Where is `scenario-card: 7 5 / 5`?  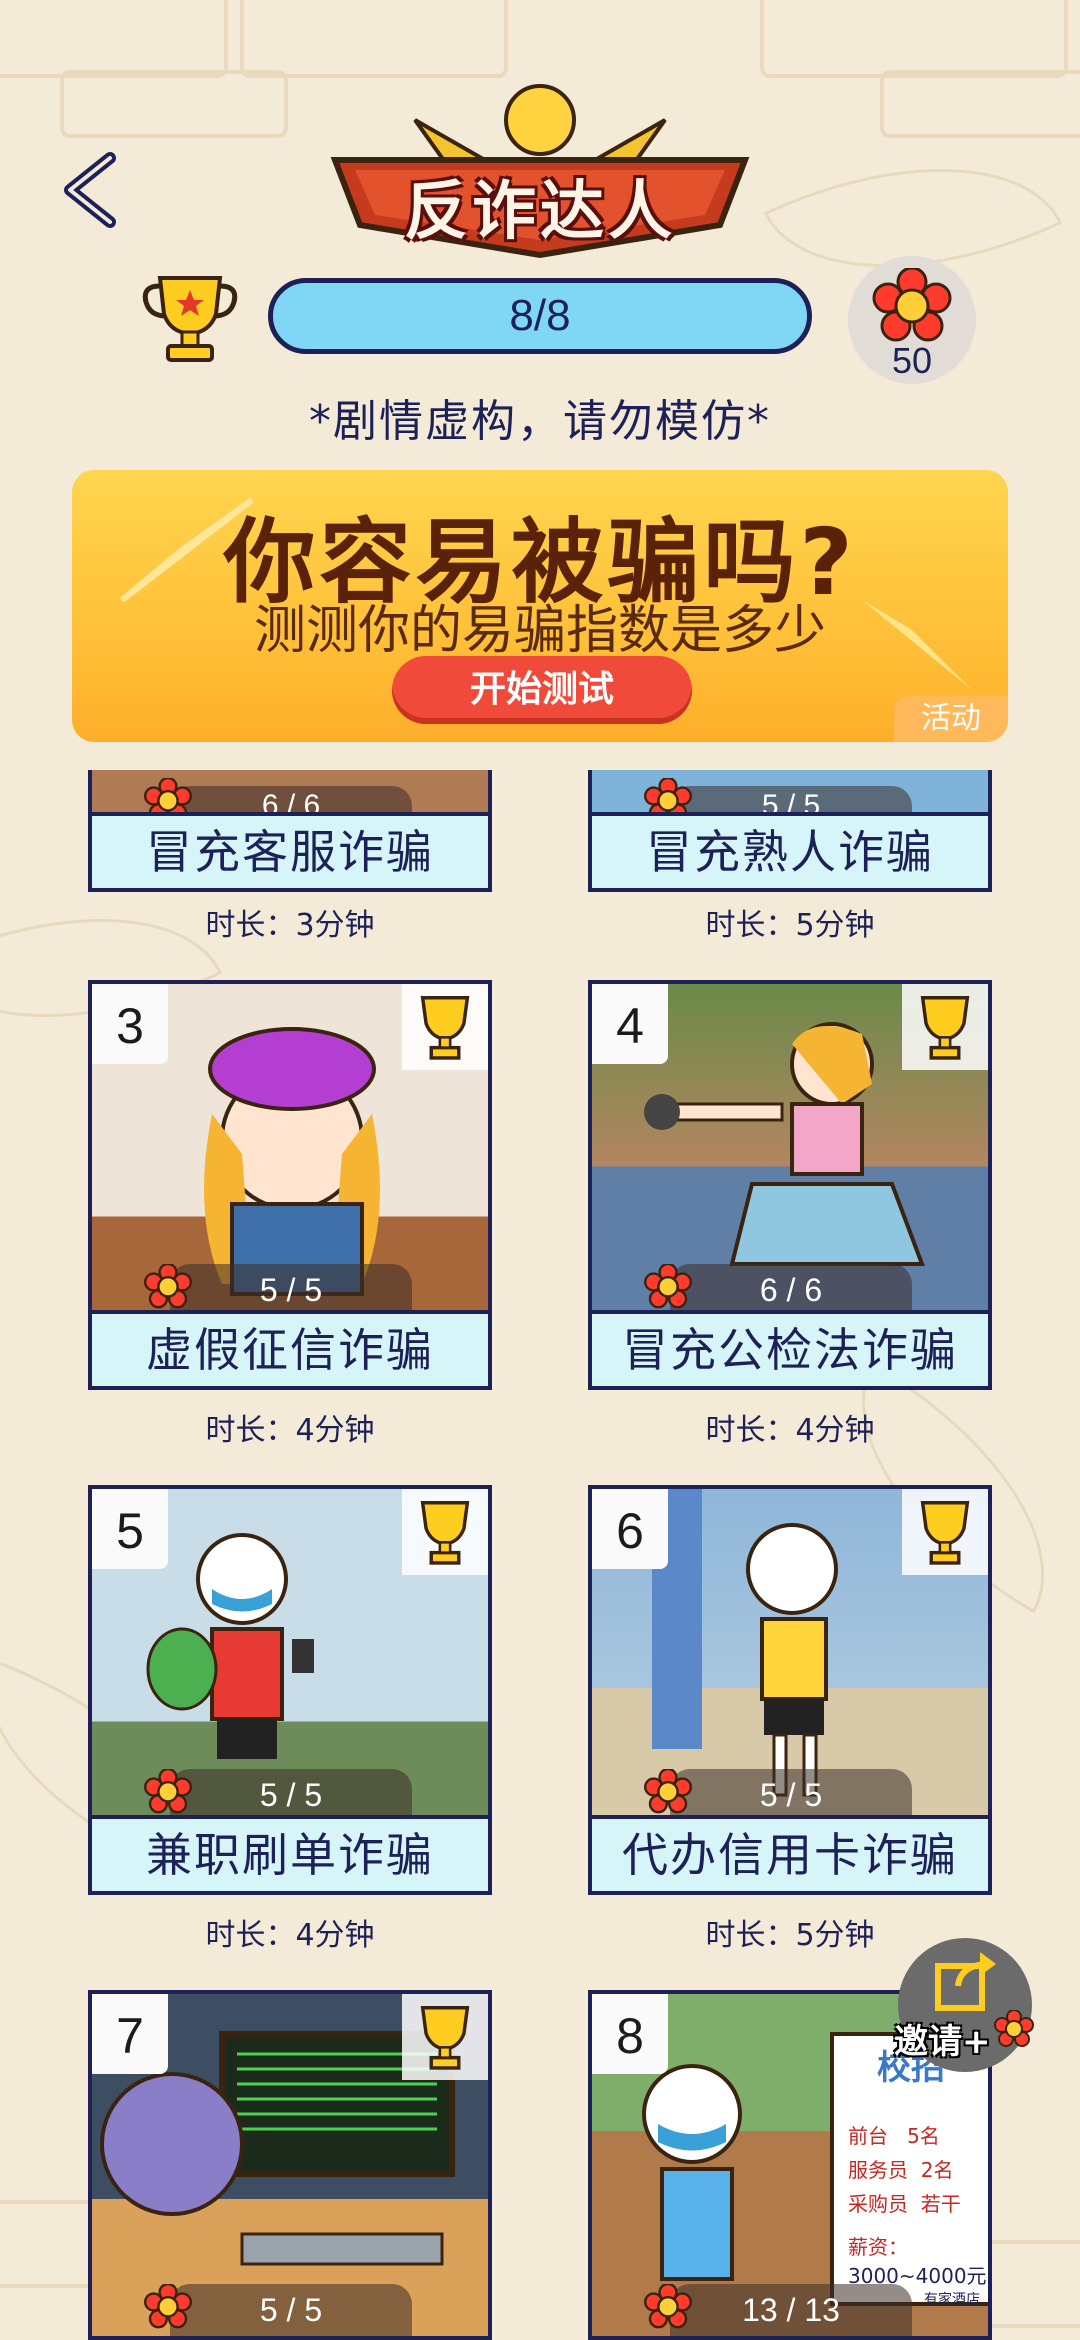
scenario-card: 7 5 / 5 is located at coordinates (290, 2165).